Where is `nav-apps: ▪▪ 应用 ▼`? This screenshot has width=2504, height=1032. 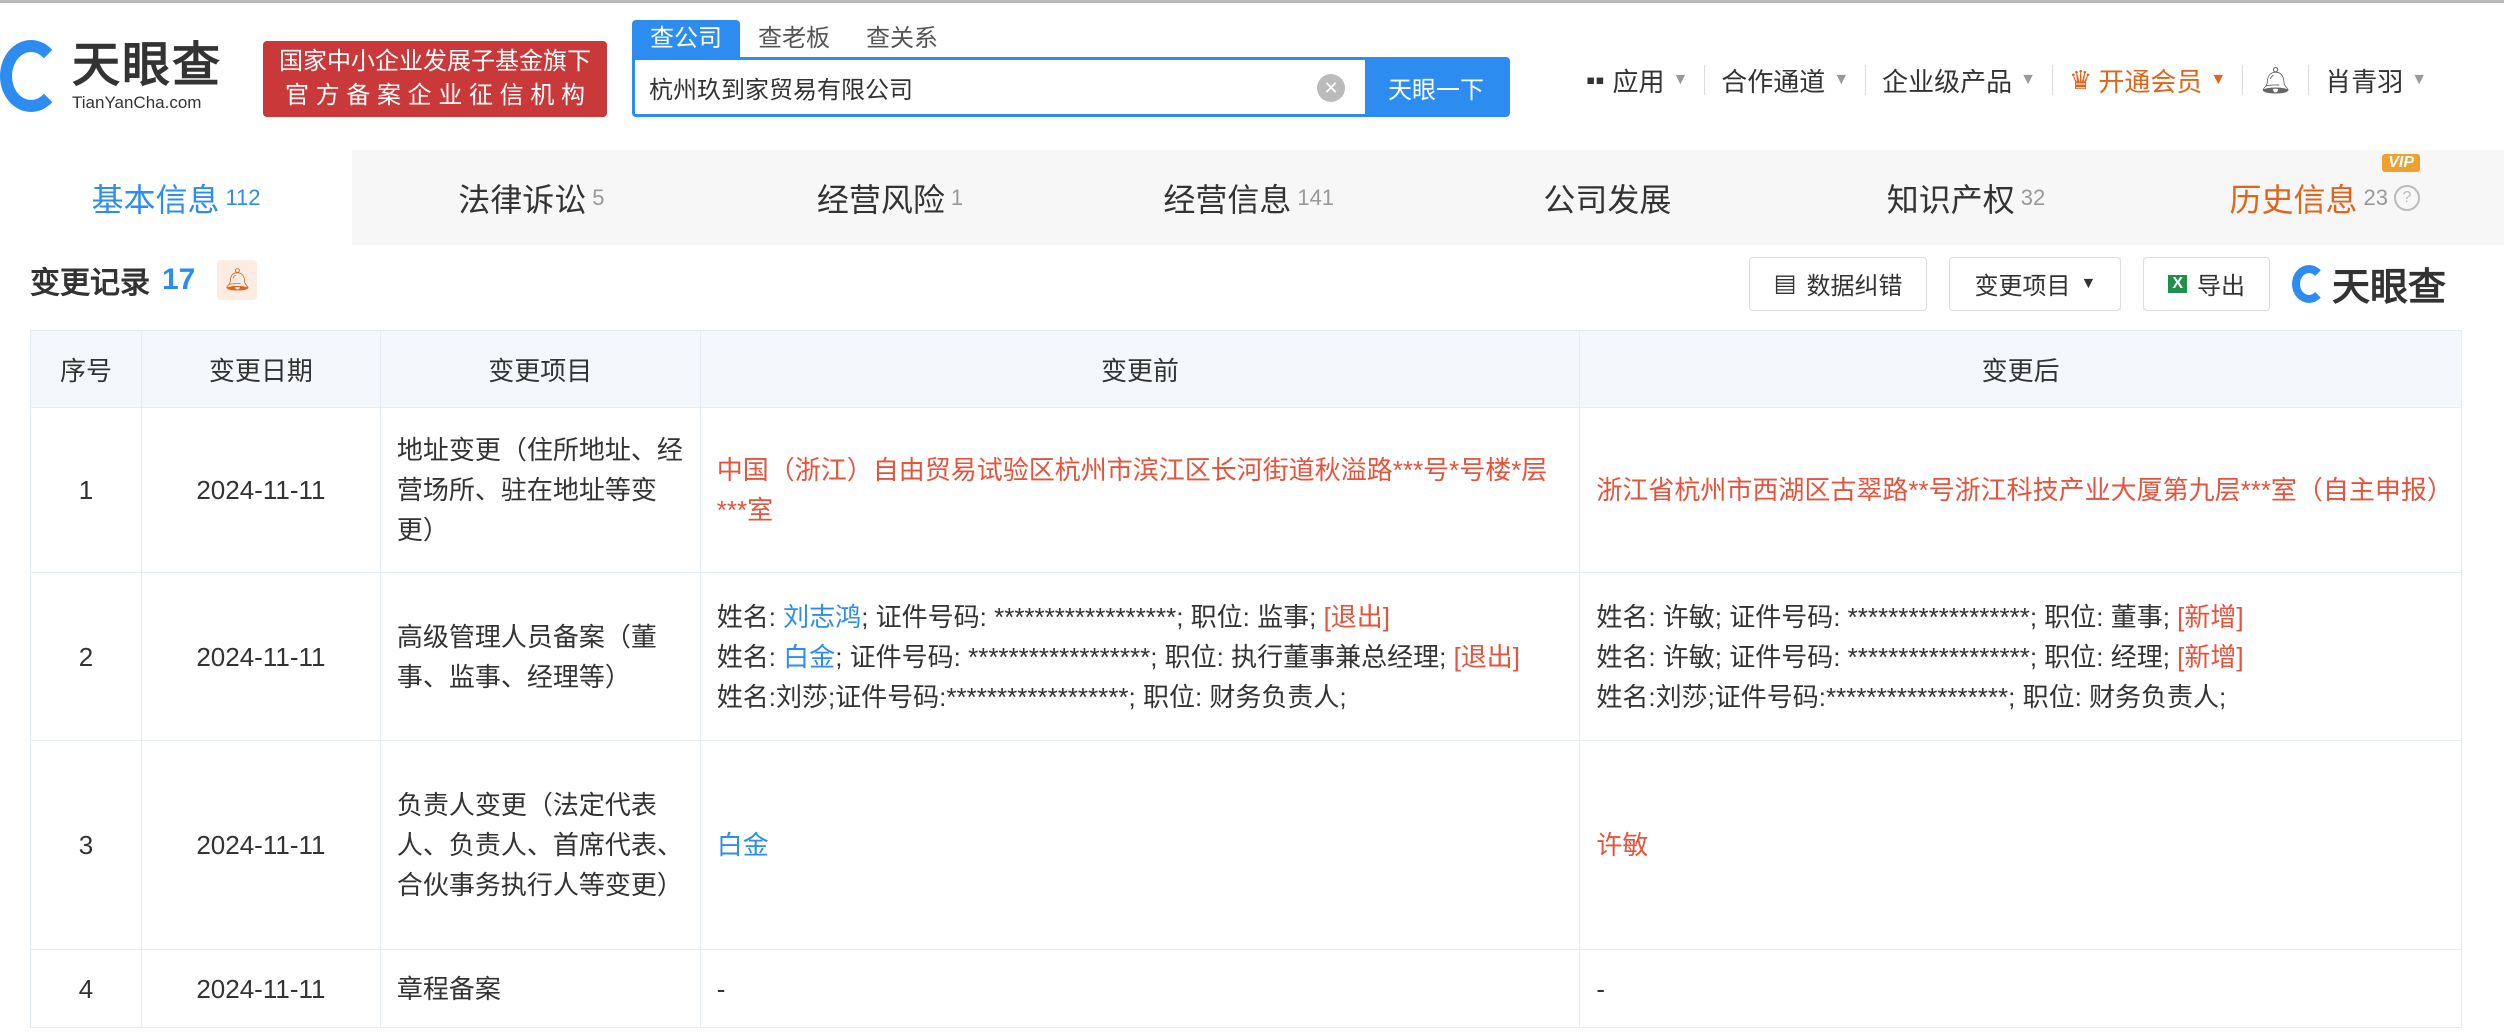 nav-apps: ▪▪ 应用 ▼ is located at coordinates (1638, 81).